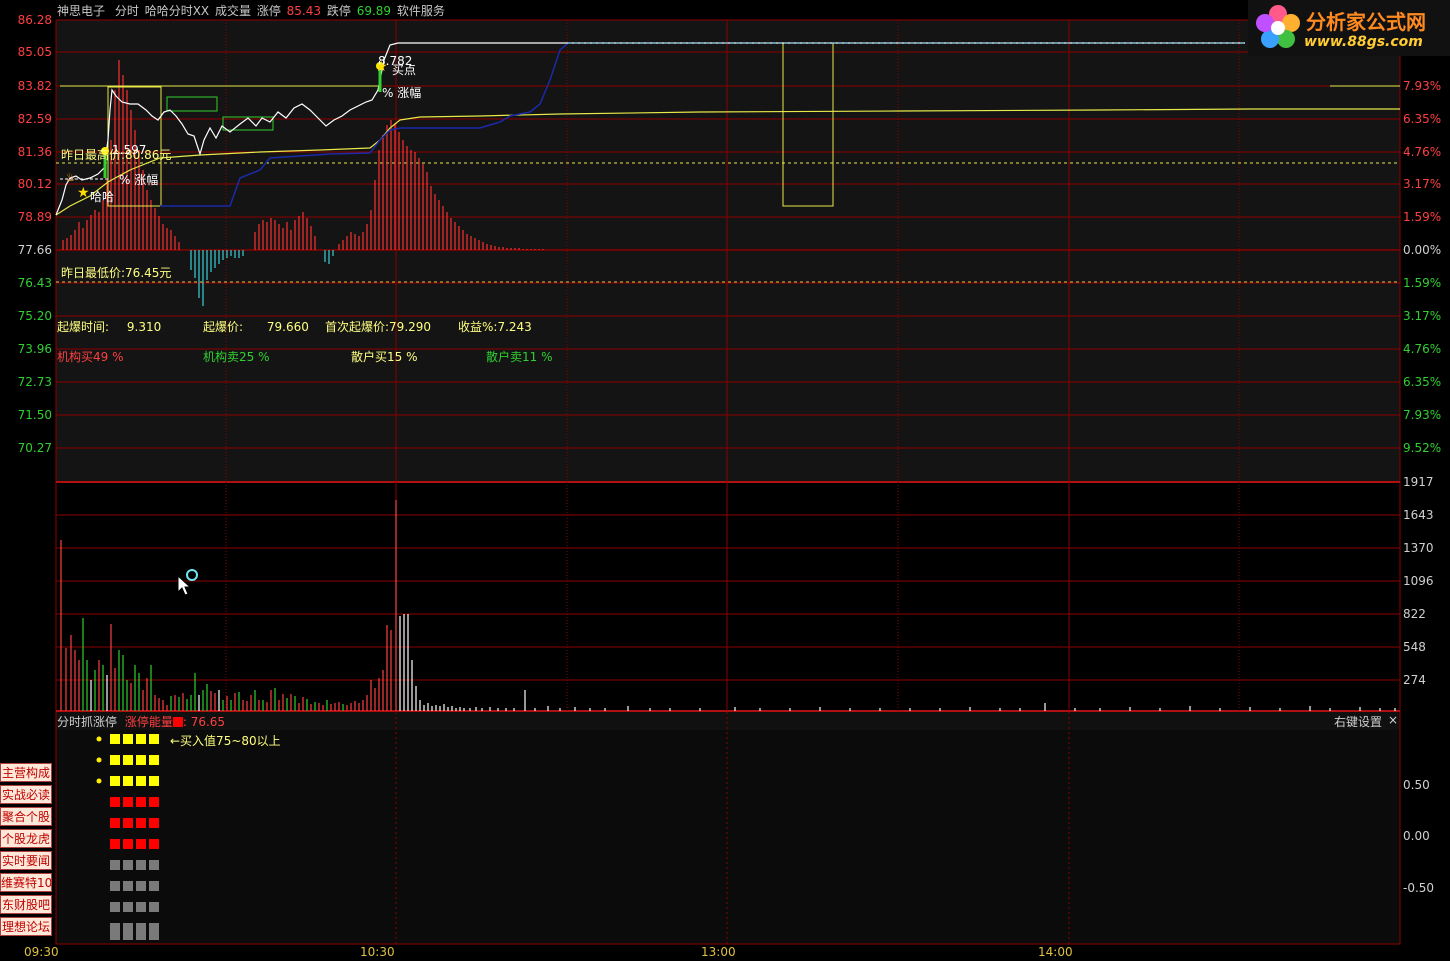 This screenshot has width=1450, height=961. I want to click on side-link-list: 主营构成实战必读聚合个股个股龙虎实时要闻维赛特10 东财股吧理想论坛, so click(27, 851).